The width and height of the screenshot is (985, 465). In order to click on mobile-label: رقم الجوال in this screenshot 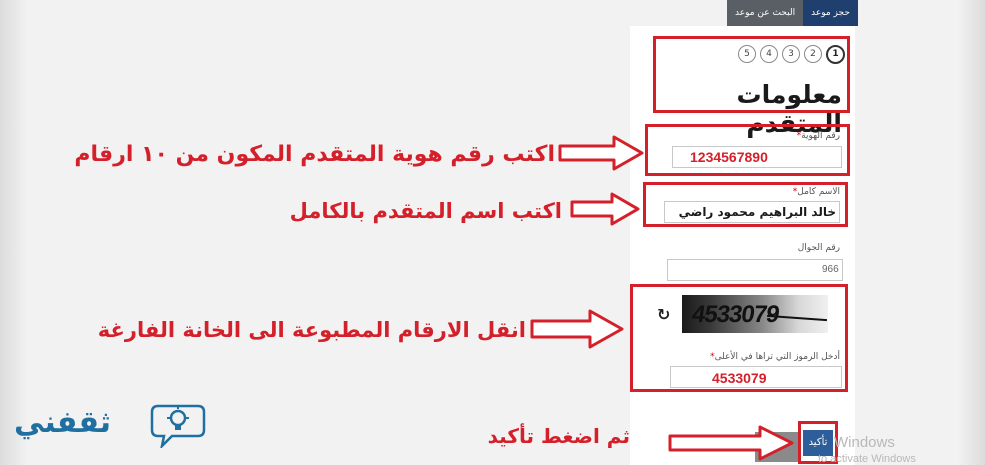, I will do `click(818, 248)`.